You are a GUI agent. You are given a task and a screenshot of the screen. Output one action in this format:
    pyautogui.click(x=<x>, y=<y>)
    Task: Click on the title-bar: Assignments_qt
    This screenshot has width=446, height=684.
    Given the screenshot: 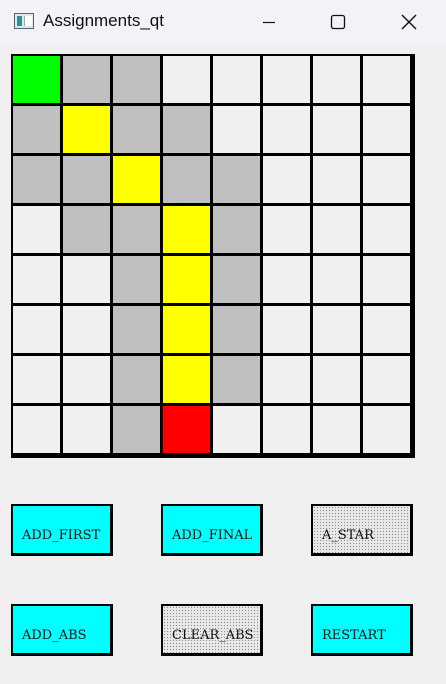 What is the action you would take?
    pyautogui.click(x=223, y=22)
    